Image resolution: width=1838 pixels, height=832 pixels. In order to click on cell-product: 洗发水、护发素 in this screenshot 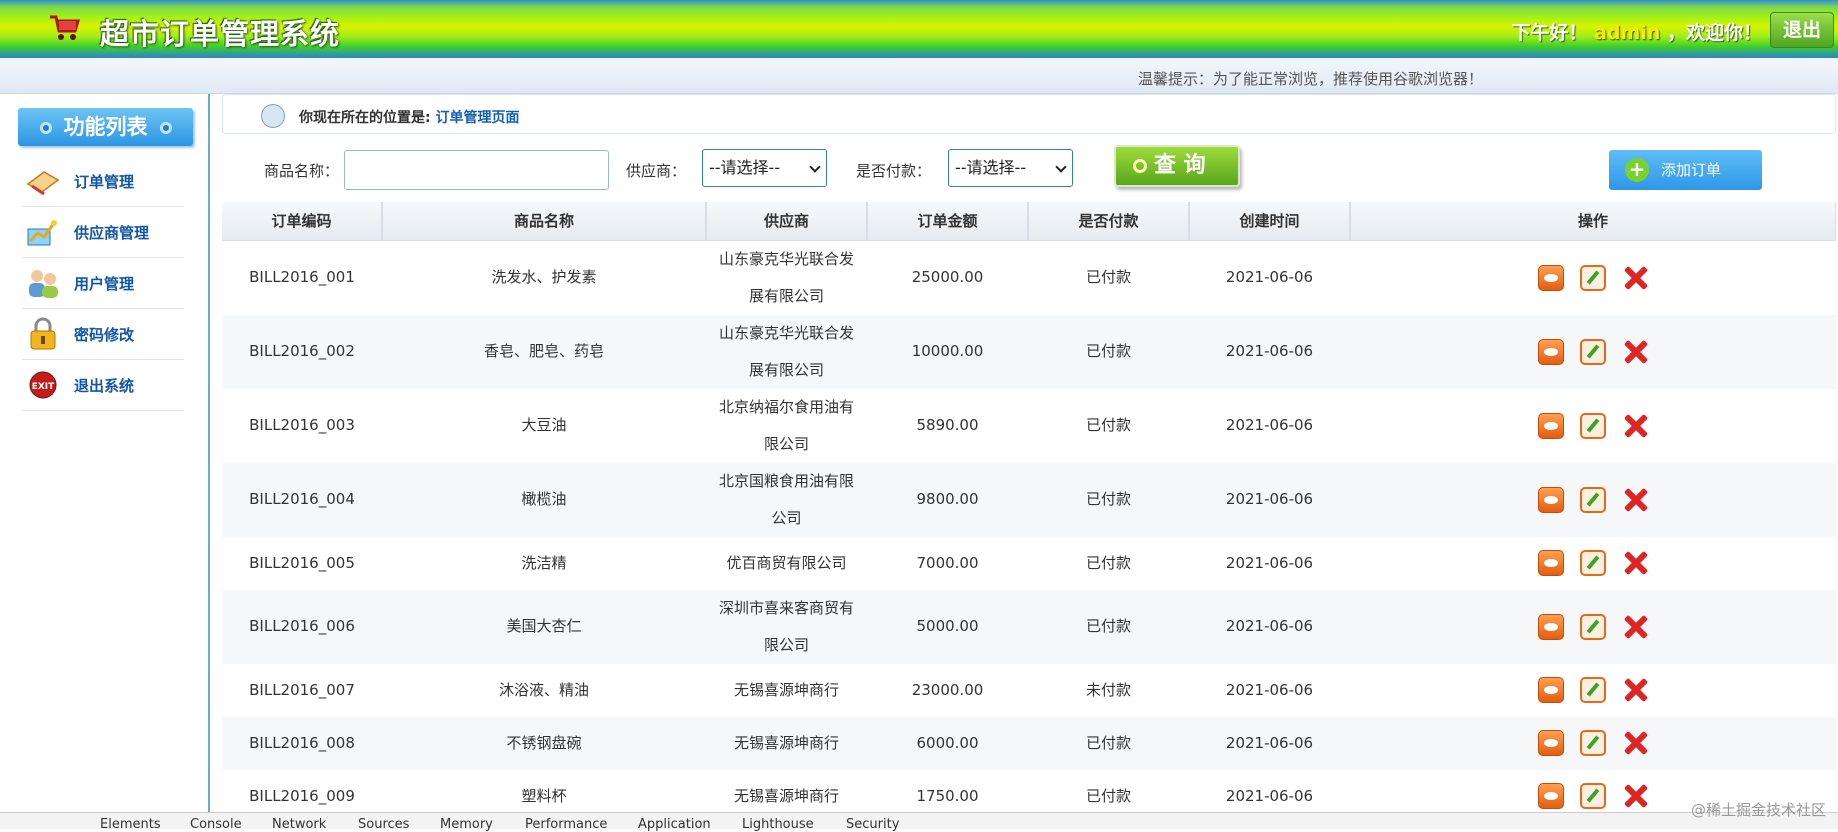, I will do `click(544, 277)`.